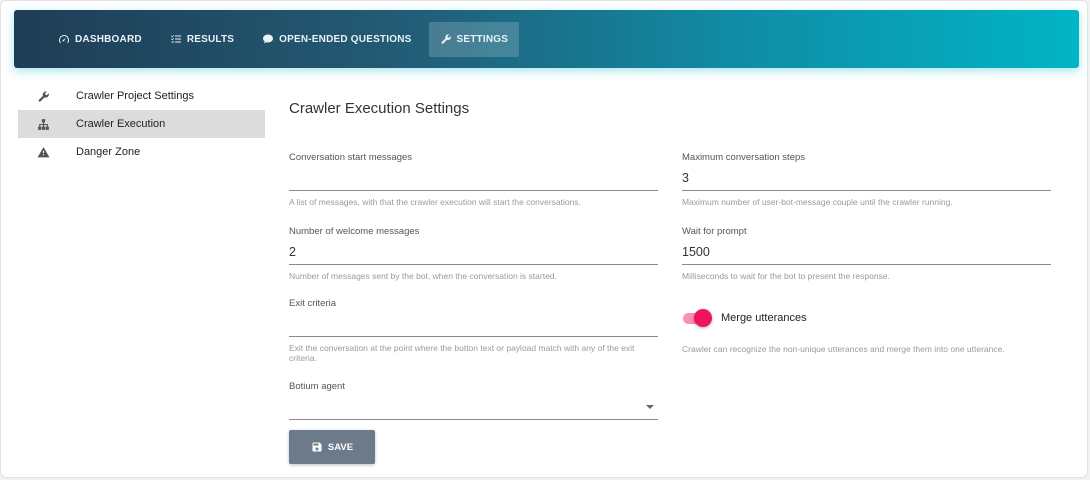 The image size is (1090, 480). Describe the element at coordinates (317, 447) in the screenshot. I see `floppy-disk-icon` at that location.